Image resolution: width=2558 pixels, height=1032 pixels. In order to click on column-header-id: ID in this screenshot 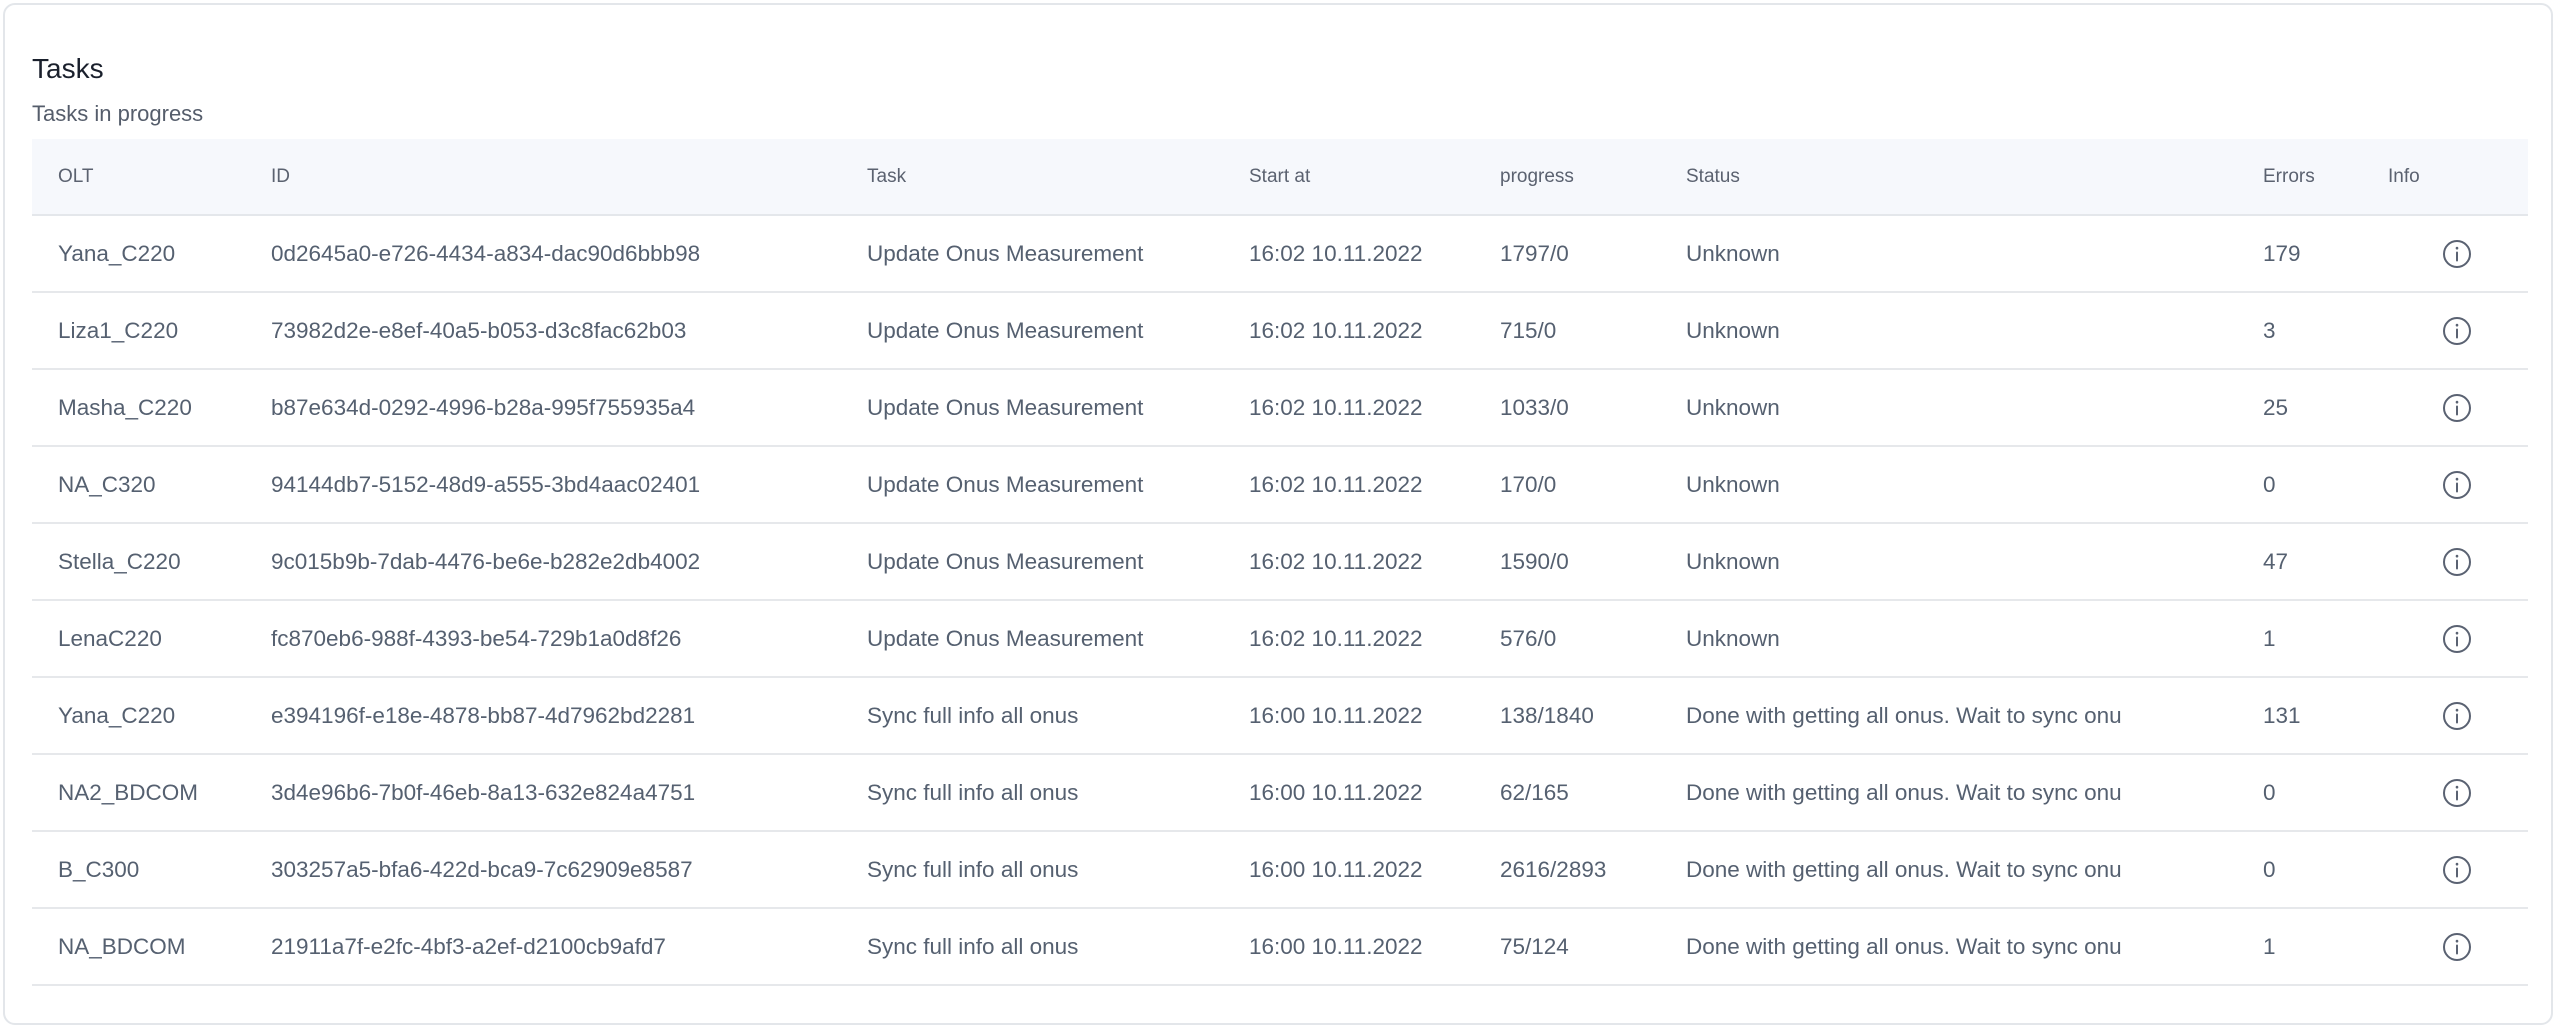, I will do `click(543, 177)`.